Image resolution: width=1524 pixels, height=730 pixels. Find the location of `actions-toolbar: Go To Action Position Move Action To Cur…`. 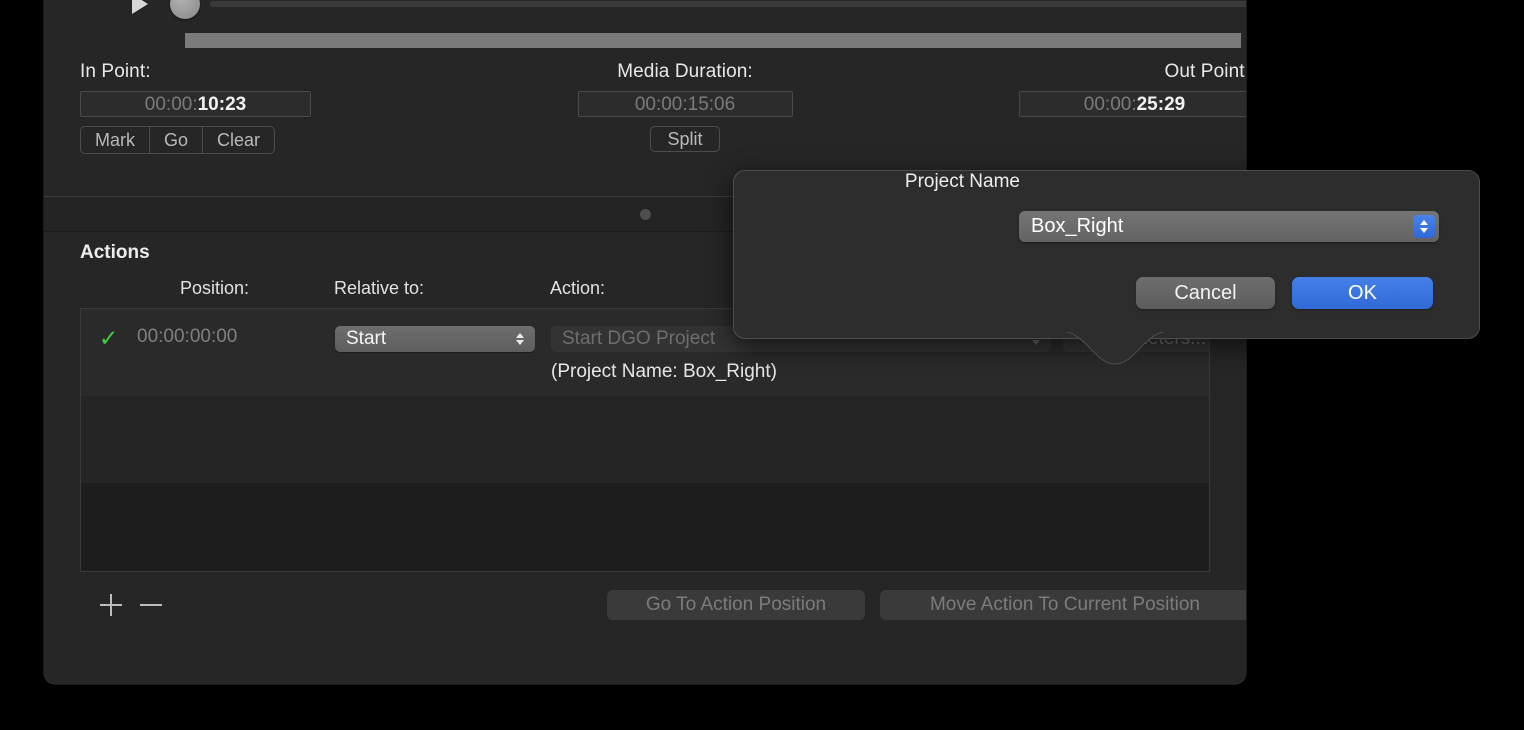

actions-toolbar: Go To Action Position Move Action To Cur… is located at coordinates (663, 609).